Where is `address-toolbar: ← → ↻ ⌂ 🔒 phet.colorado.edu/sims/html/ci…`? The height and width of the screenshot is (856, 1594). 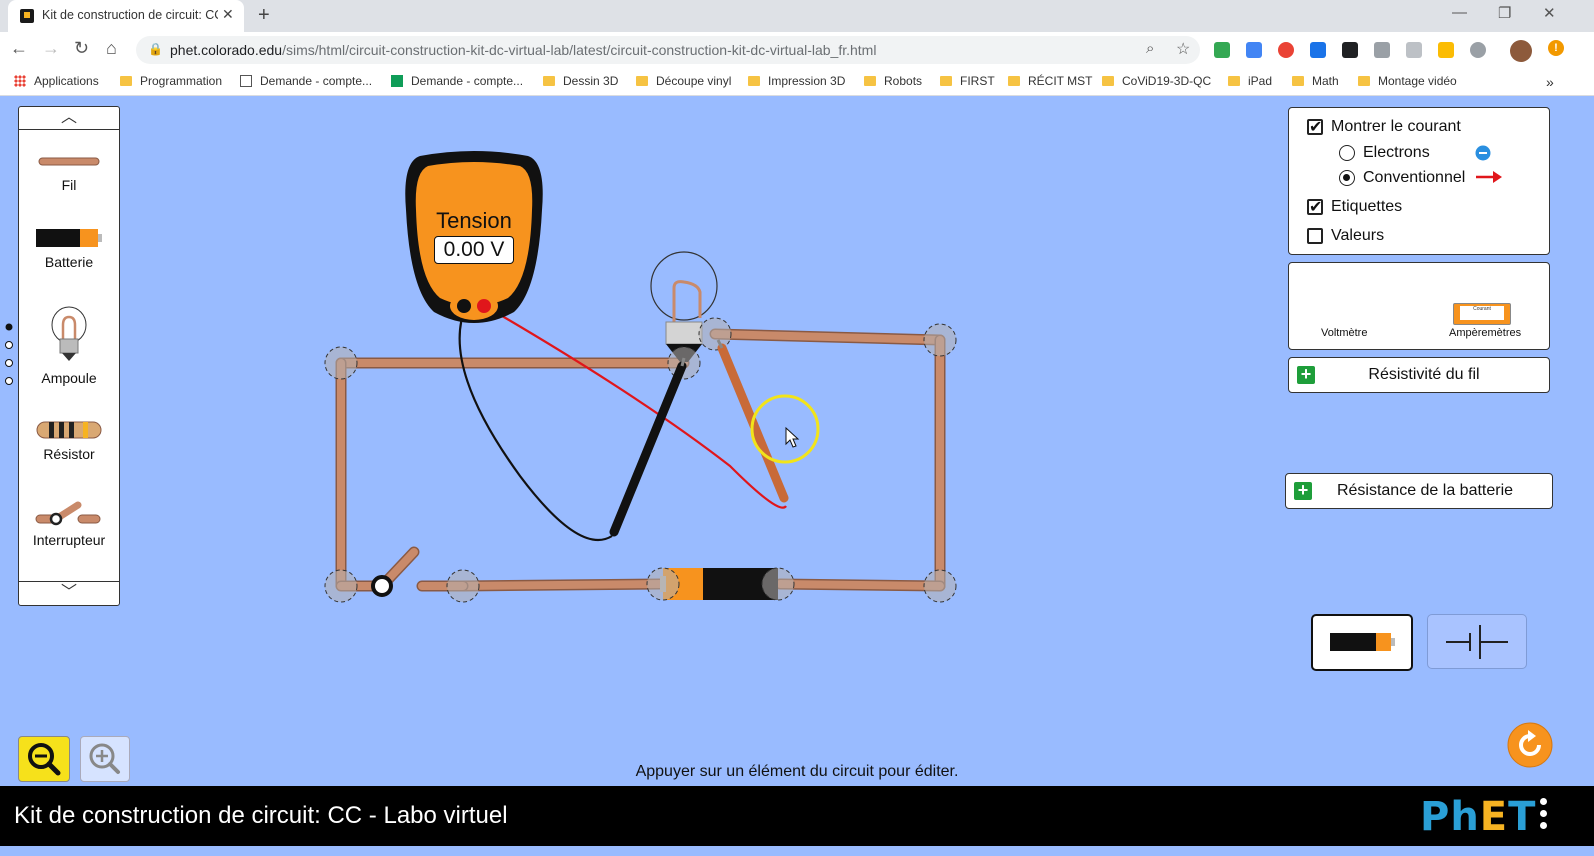 address-toolbar: ← → ↻ ⌂ 🔒 phet.colorado.edu/sims/html/ci… is located at coordinates (797, 50).